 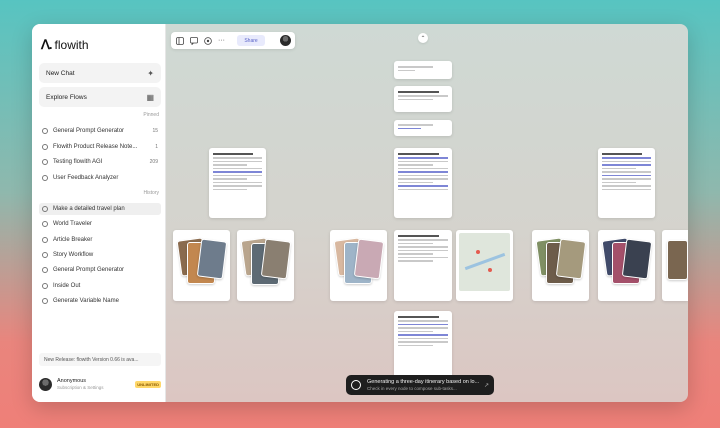 I want to click on history-item: Generate Variable Name, so click(x=100, y=301).